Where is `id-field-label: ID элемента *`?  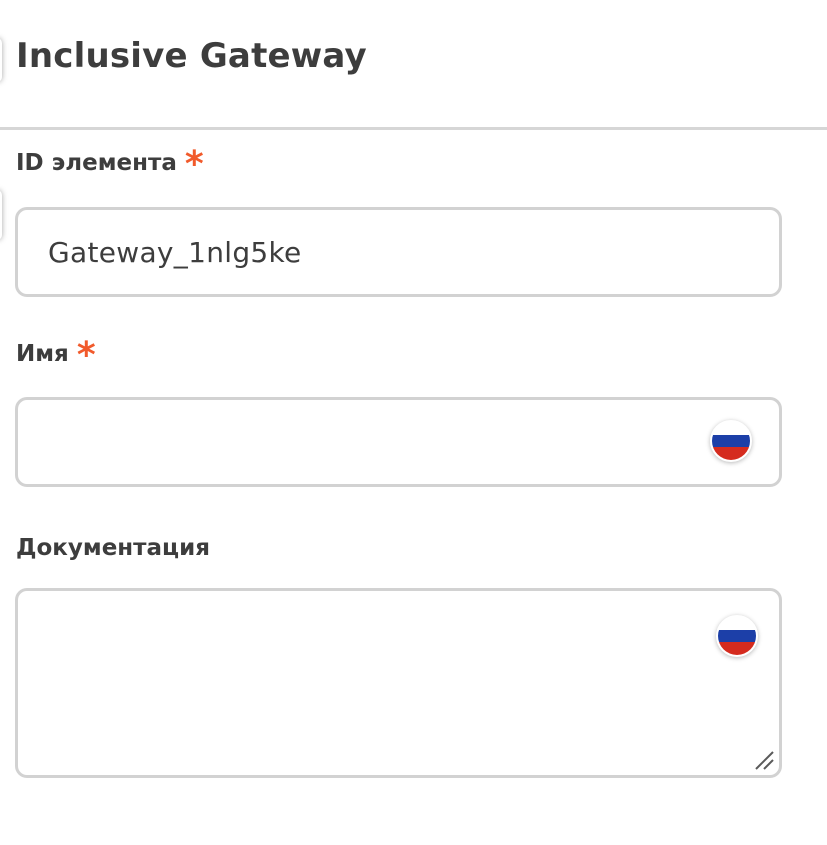
id-field-label: ID элемента * is located at coordinates (110, 165).